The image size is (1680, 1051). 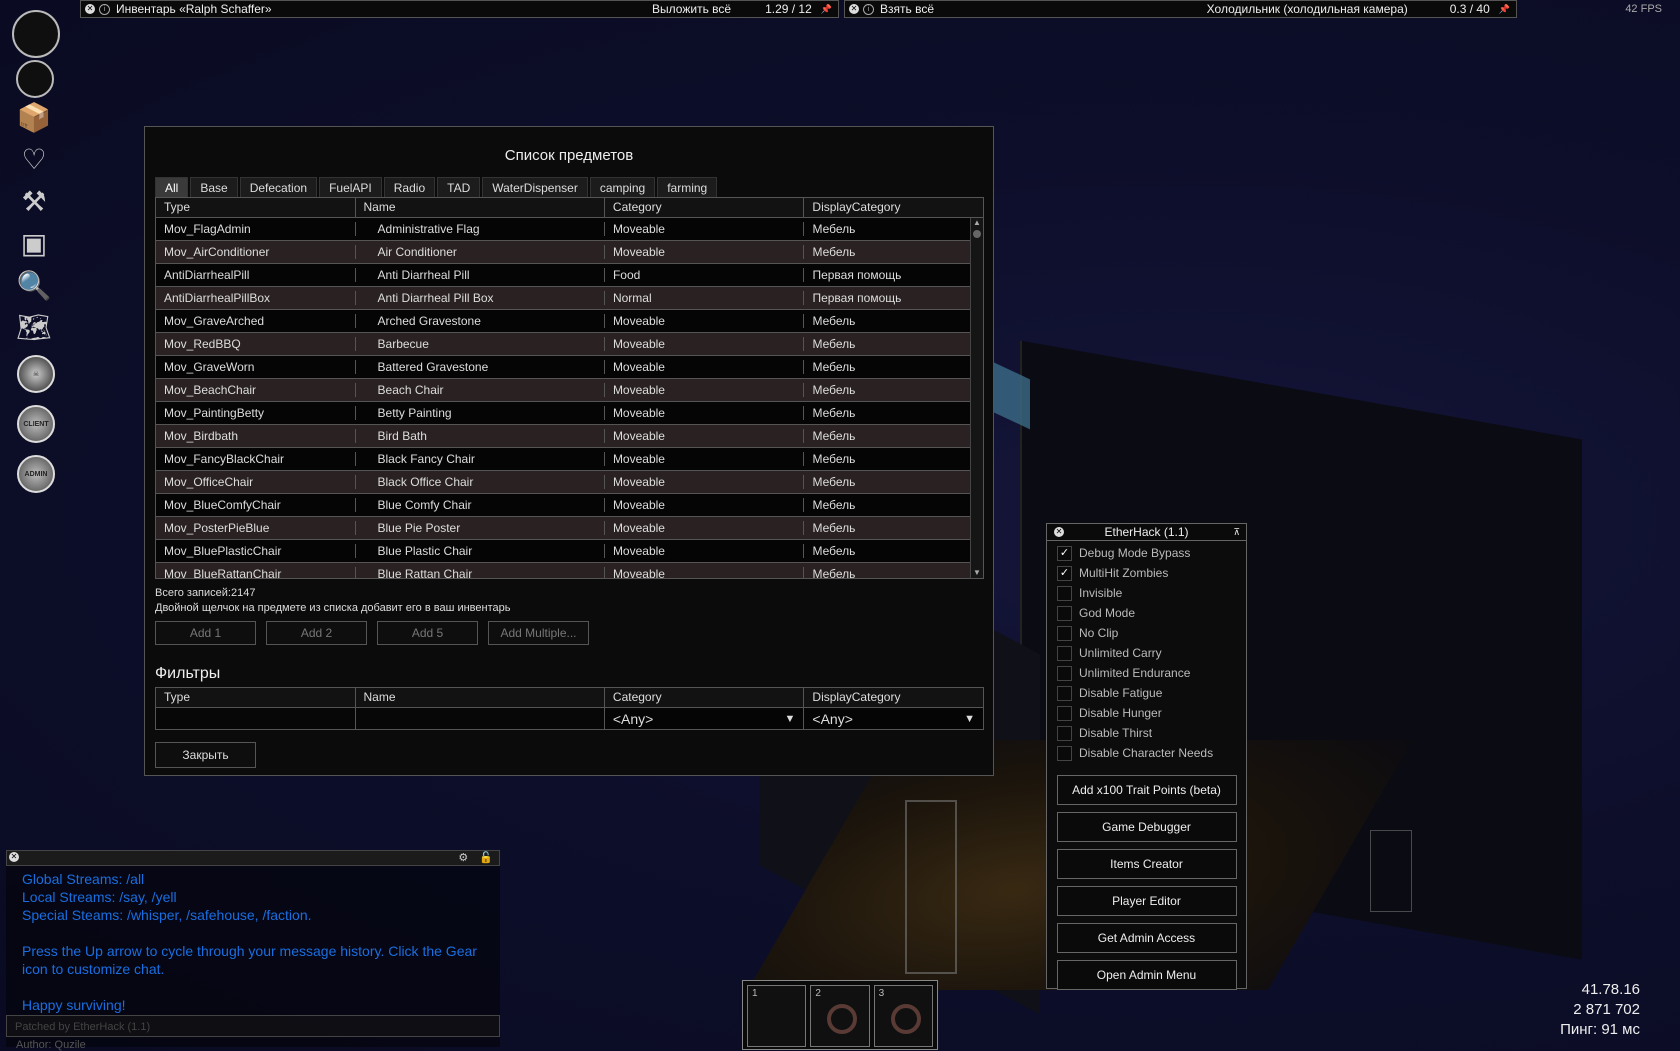 I want to click on scroll-thumb, so click(x=977, y=234).